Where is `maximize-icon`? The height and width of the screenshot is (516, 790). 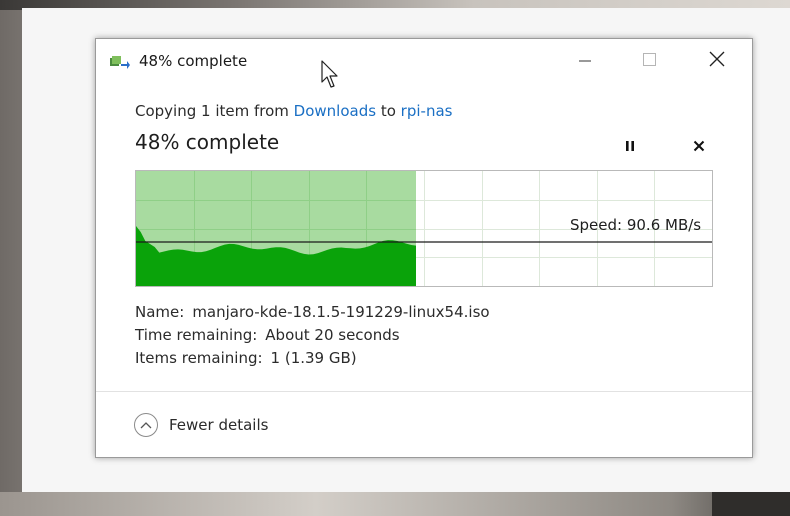 maximize-icon is located at coordinates (650, 61).